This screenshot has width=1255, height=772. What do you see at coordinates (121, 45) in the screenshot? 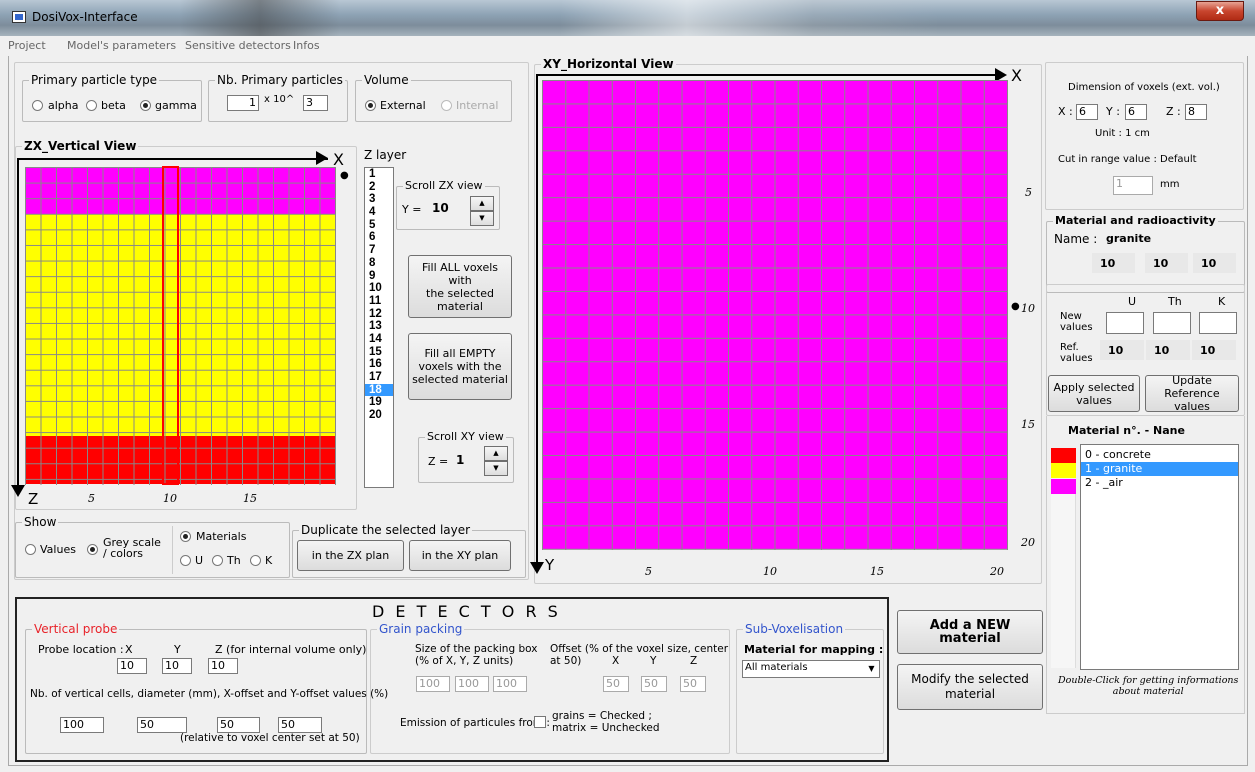
I see `menu-models-parameters: Model's parameters` at bounding box center [121, 45].